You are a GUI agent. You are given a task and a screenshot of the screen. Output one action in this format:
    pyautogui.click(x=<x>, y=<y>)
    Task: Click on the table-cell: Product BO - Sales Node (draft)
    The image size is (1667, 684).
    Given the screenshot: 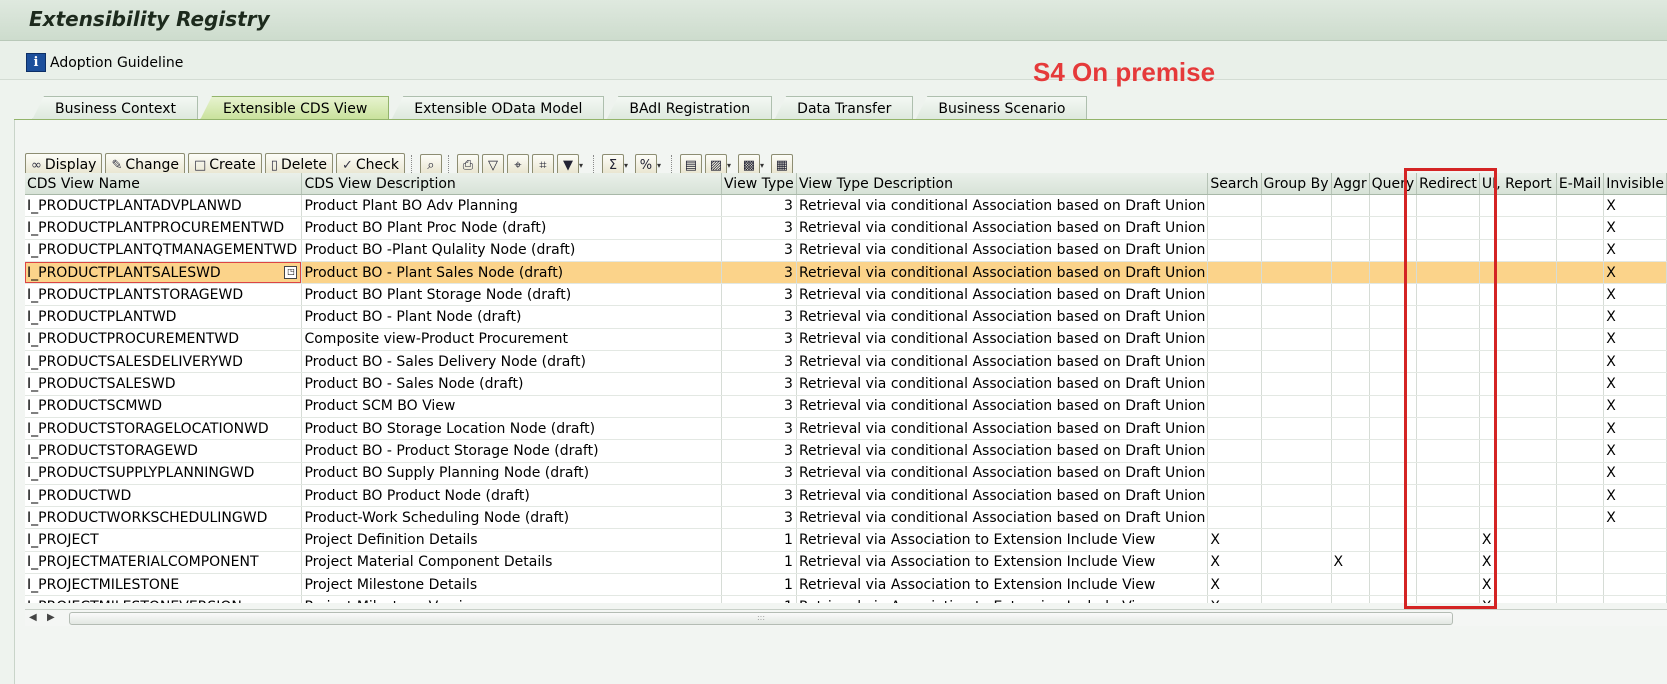 What is the action you would take?
    pyautogui.click(x=511, y=384)
    